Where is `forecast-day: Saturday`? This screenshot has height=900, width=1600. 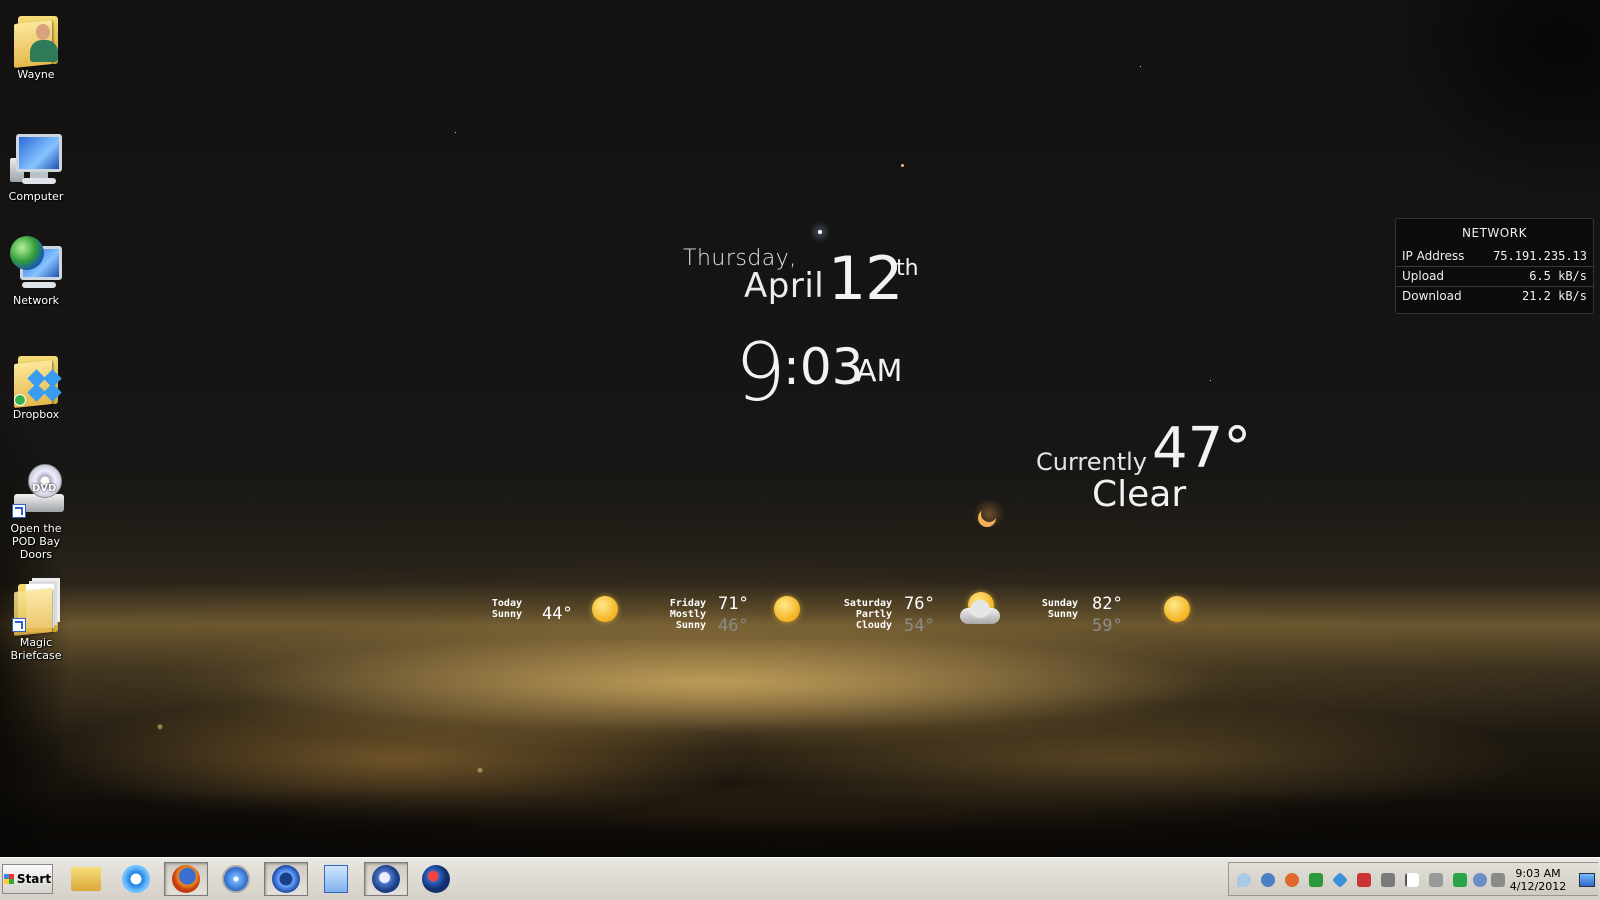
forecast-day: Saturday is located at coordinates (867, 603).